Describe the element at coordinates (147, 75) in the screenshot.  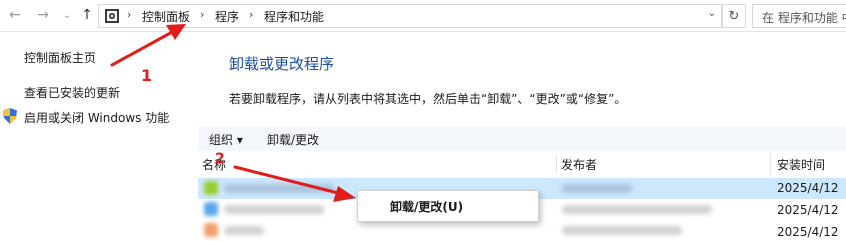
I see `annotation-step-1: 1` at that location.